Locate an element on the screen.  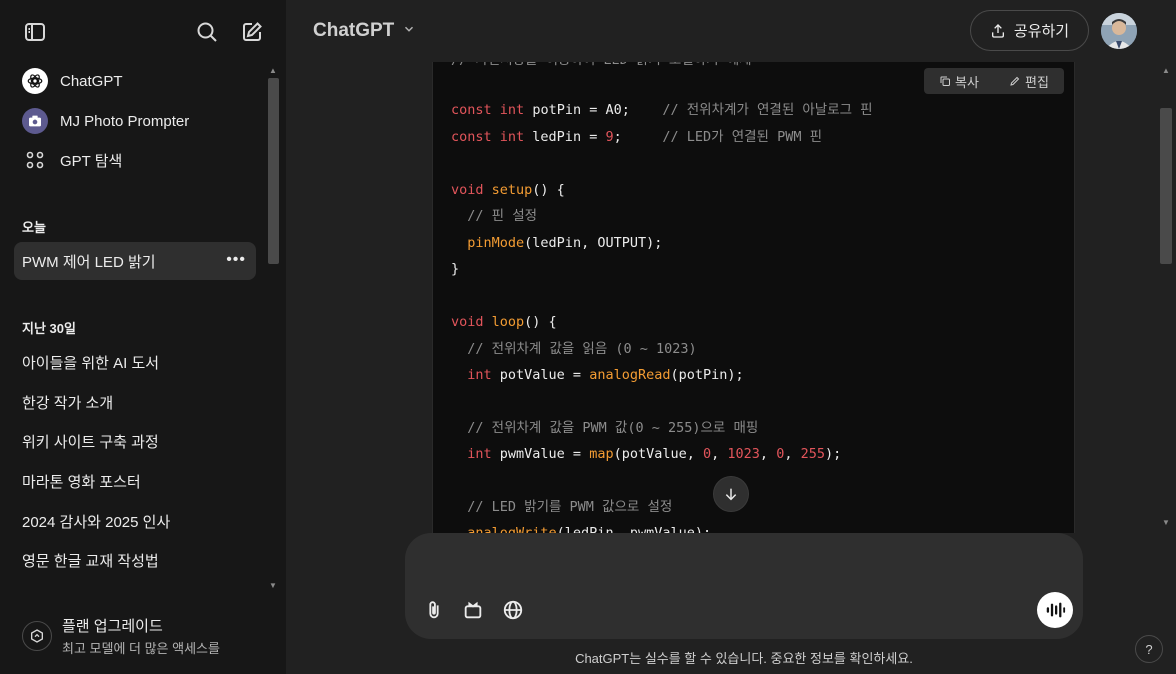
sidebar-scrollbar is located at coordinates (273, 171).